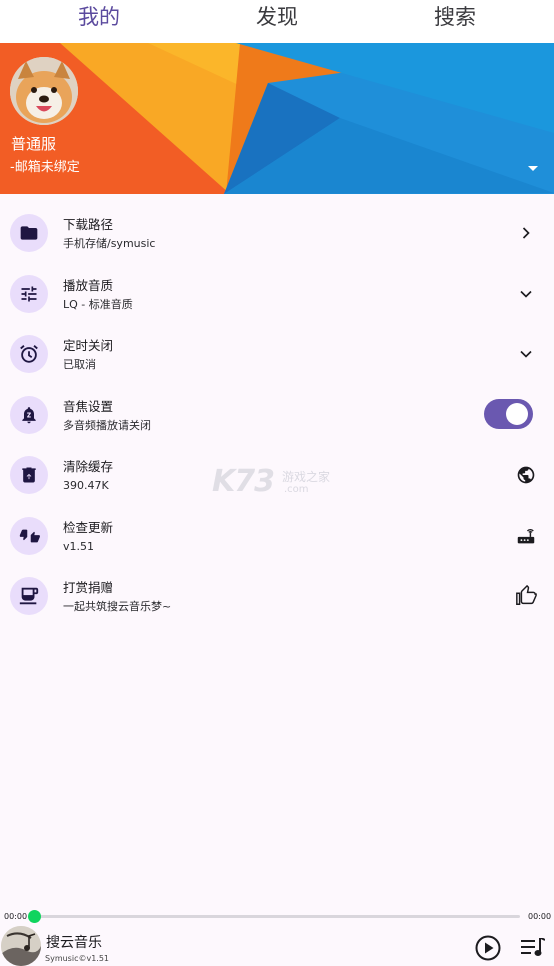  What do you see at coordinates (88, 466) in the screenshot?
I see `setting-title: 清除缓存` at bounding box center [88, 466].